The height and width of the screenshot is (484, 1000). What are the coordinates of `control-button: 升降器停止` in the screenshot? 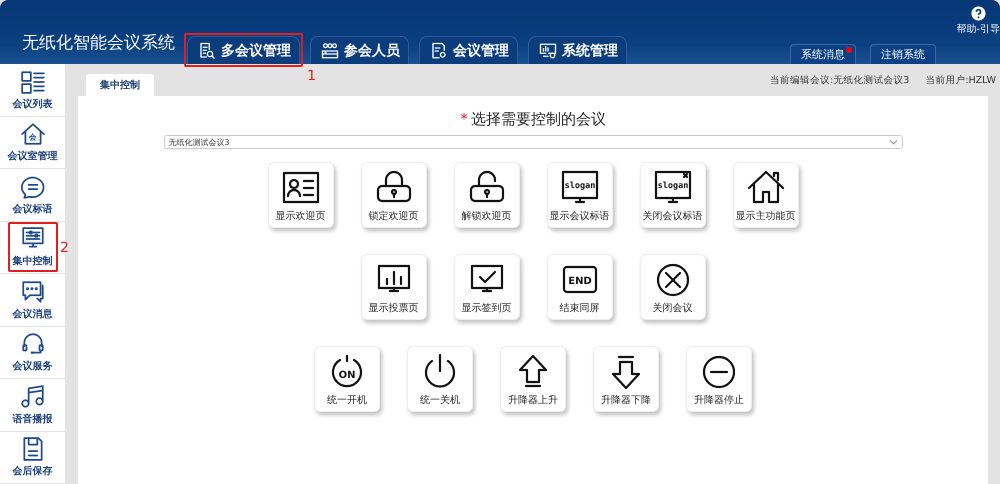 It's located at (719, 379).